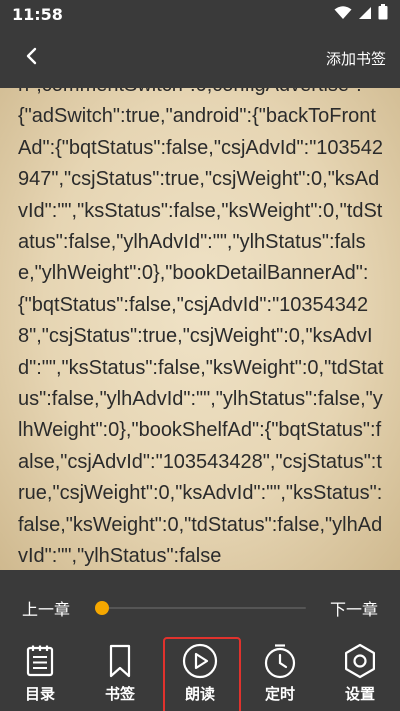 This screenshot has height=711, width=400. What do you see at coordinates (200, 661) in the screenshot?
I see `play-circle-icon` at bounding box center [200, 661].